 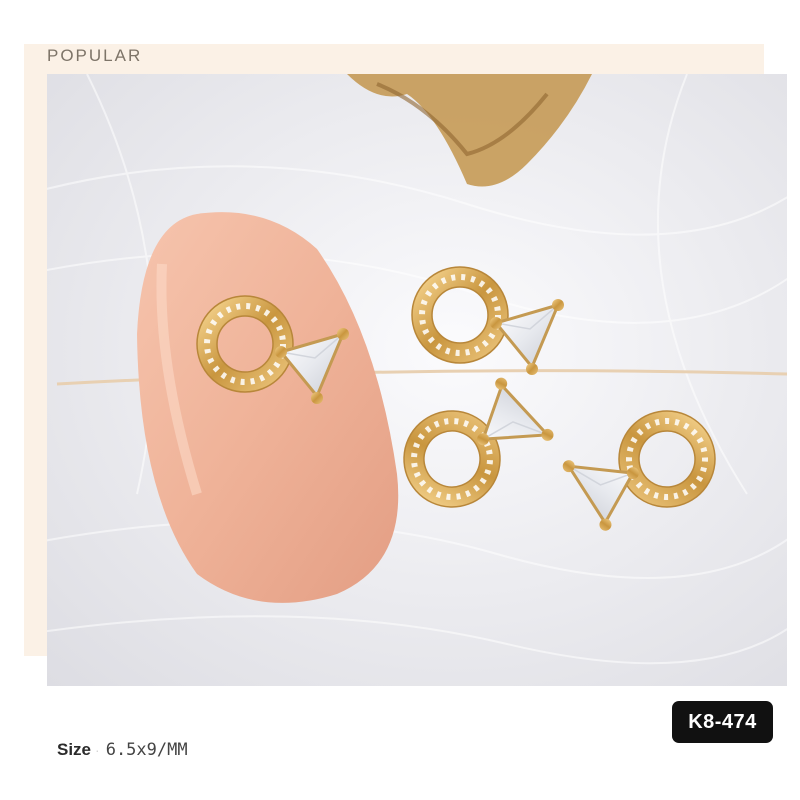 I want to click on product-code-badge: K8-474, so click(x=722, y=722).